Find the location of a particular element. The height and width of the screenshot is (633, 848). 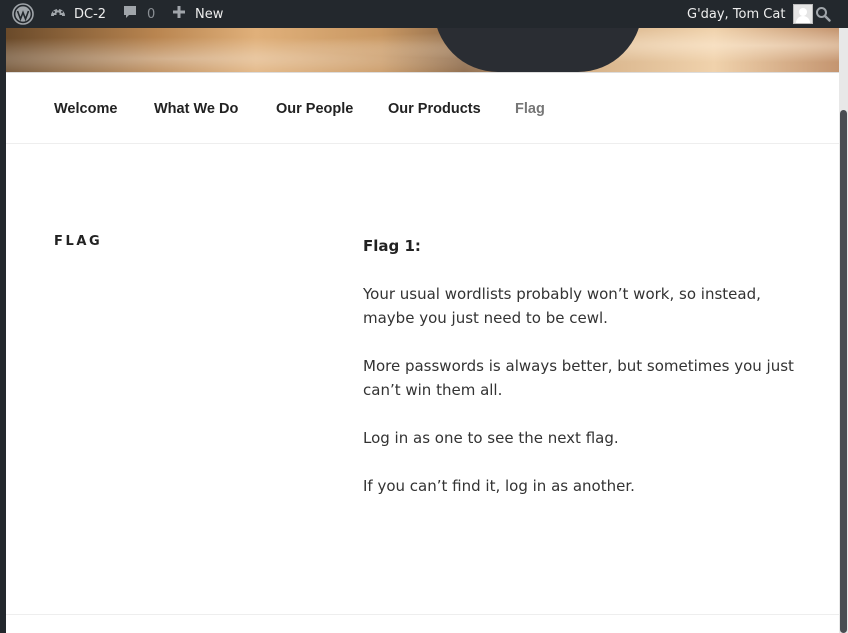

comments-count: 0 is located at coordinates (151, 14).